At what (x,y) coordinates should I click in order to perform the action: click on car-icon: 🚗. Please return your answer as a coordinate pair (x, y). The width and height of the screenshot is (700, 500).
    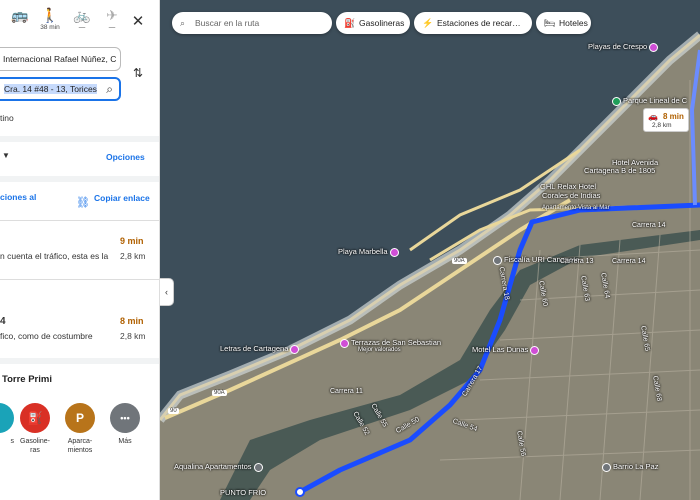
    Looking at the image, I should click on (653, 116).